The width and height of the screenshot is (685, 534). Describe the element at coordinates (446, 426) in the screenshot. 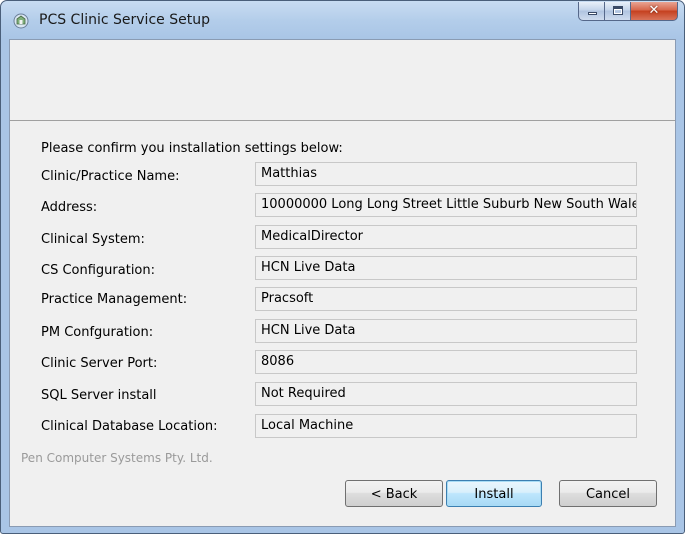

I see `clinical-database-location-field: Local Machine` at that location.